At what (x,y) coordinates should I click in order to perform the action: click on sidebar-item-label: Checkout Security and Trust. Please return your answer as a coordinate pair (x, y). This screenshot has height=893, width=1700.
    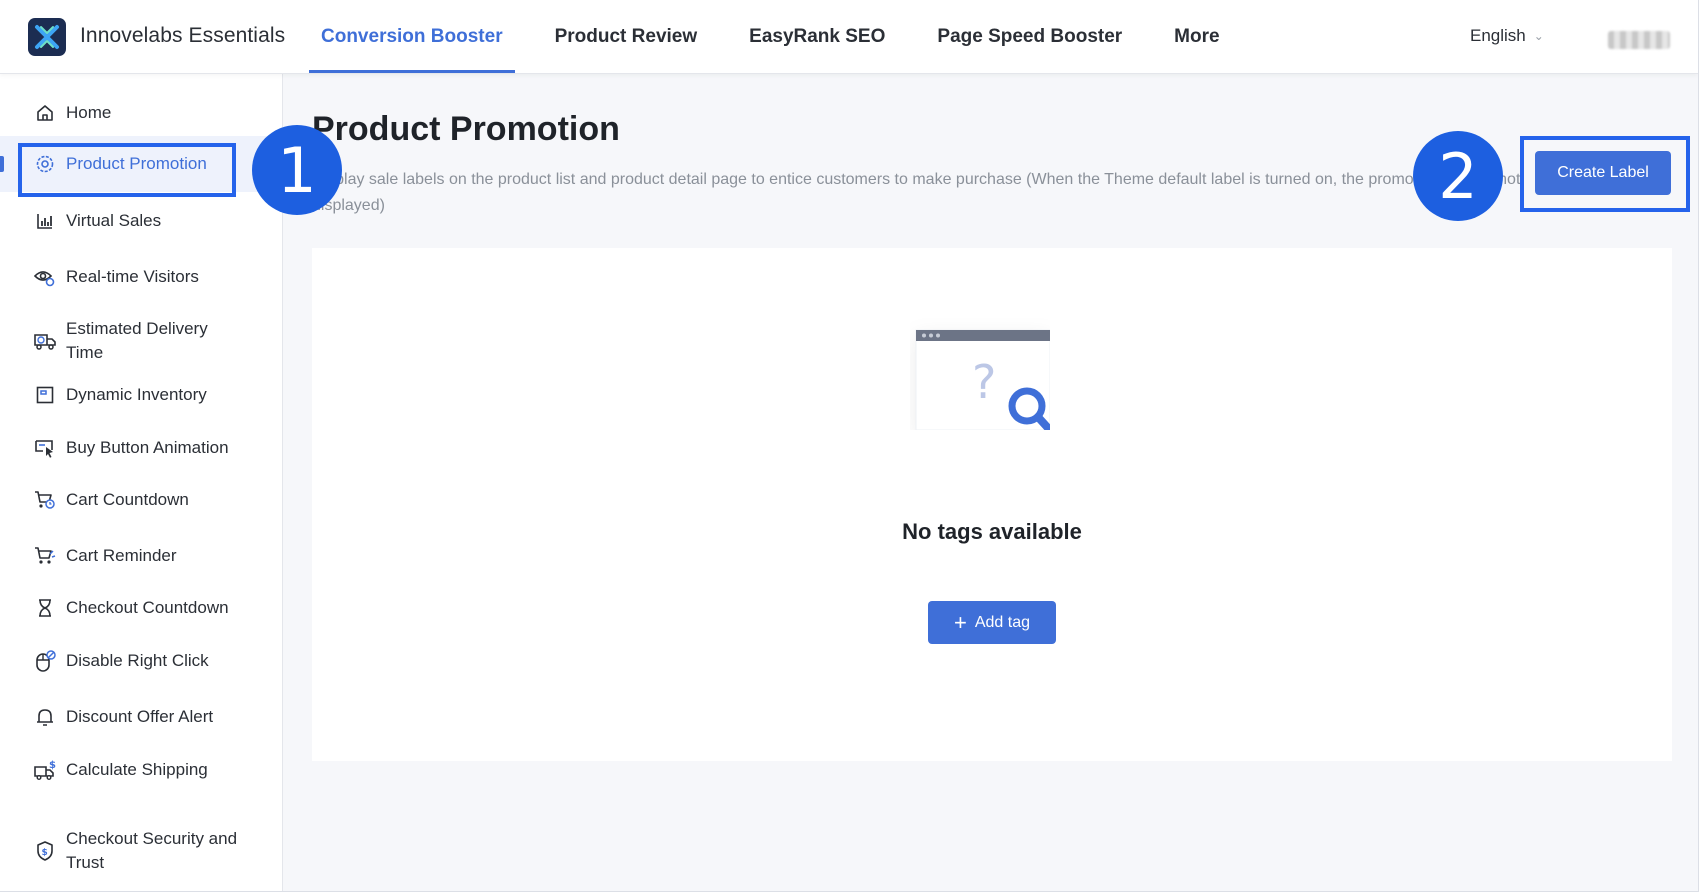
    Looking at the image, I should click on (152, 850).